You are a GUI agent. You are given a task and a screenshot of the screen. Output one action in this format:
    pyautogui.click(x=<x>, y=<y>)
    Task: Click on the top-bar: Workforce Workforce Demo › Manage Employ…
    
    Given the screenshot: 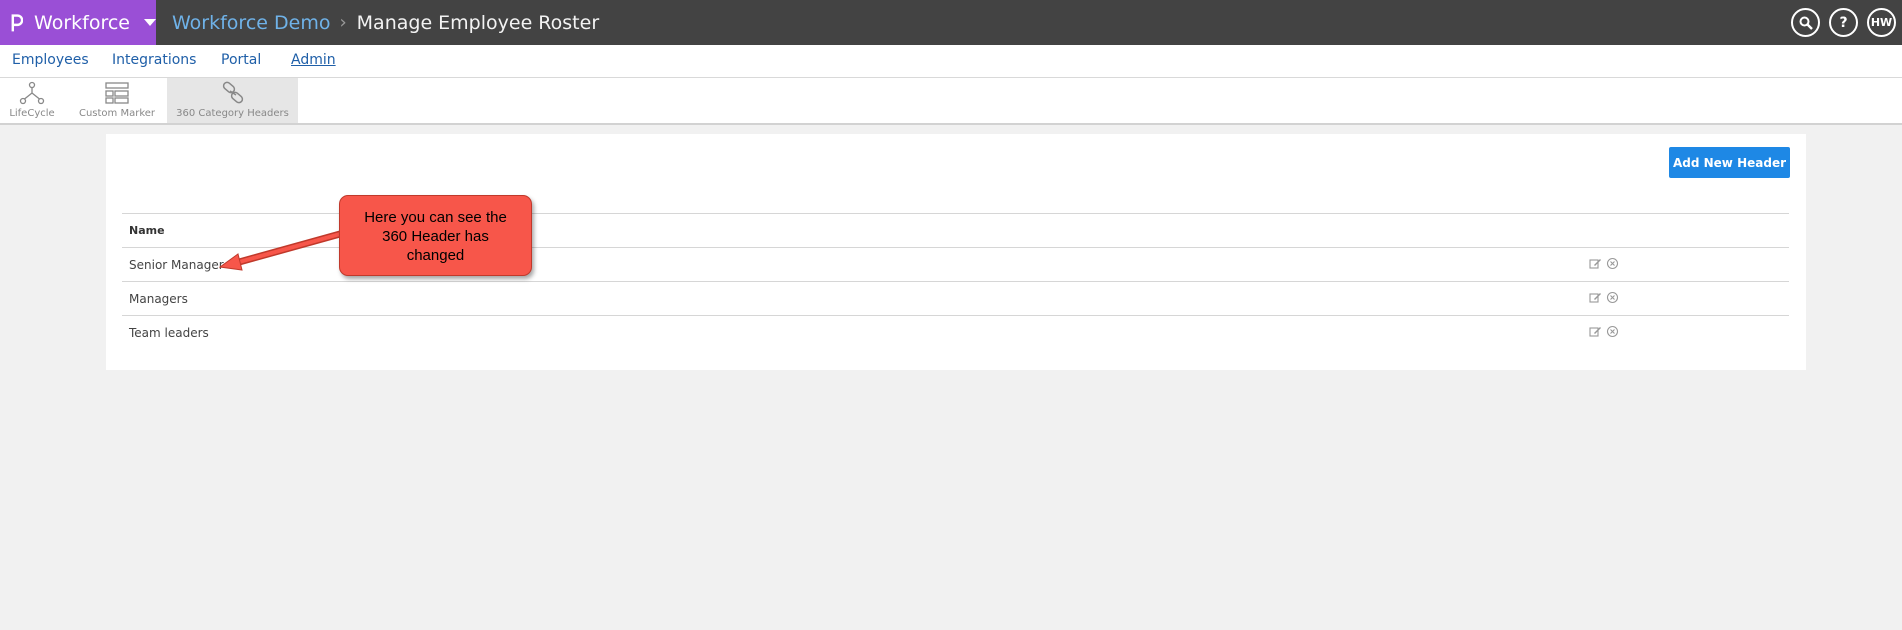 What is the action you would take?
    pyautogui.click(x=951, y=22)
    